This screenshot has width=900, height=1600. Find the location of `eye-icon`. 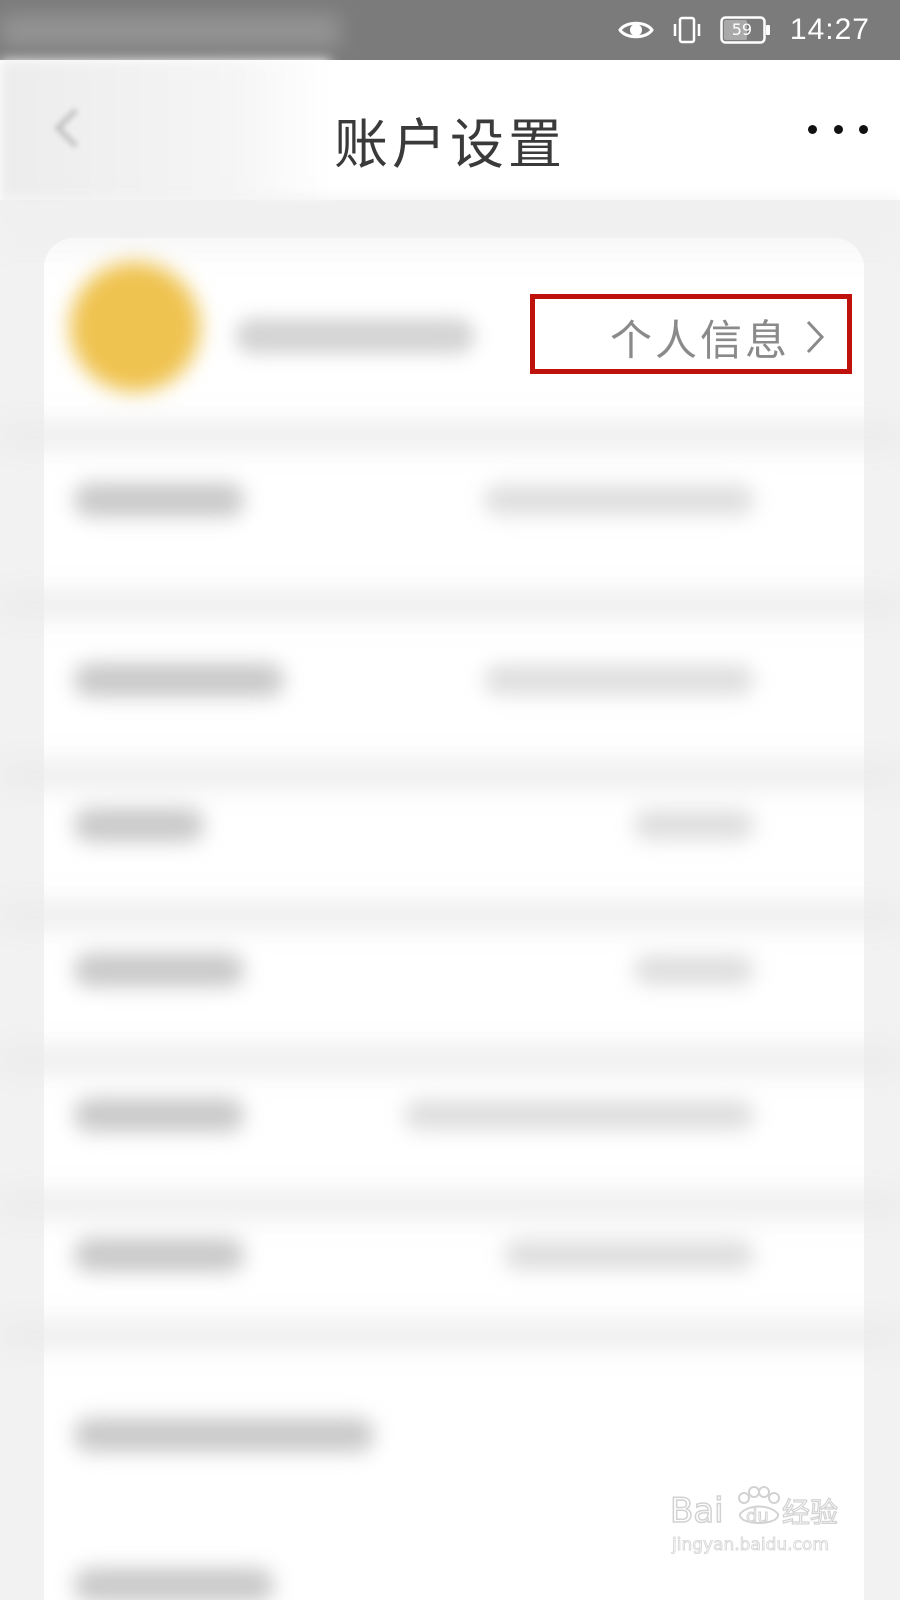

eye-icon is located at coordinates (636, 30).